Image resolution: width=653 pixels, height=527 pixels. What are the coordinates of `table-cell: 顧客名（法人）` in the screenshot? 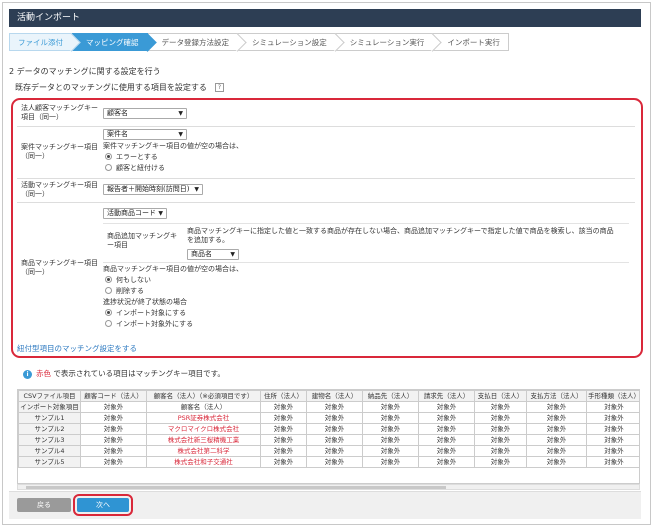 It's located at (203, 407).